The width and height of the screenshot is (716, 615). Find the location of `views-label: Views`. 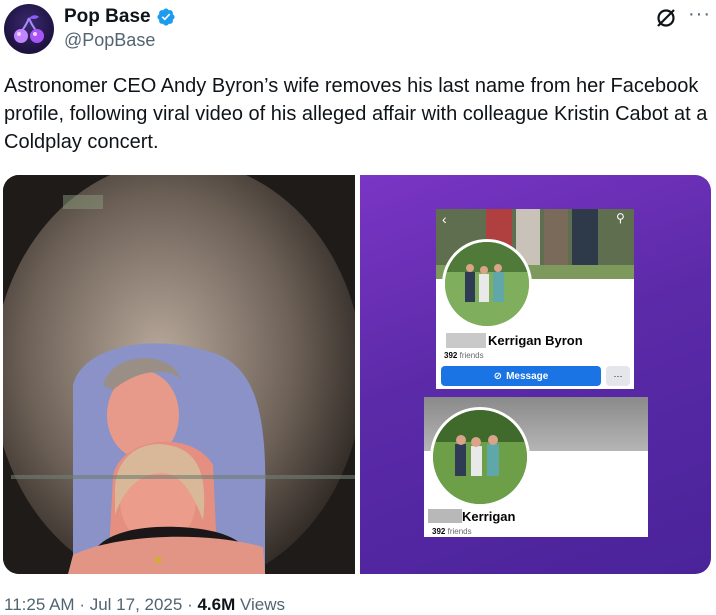

views-label: Views is located at coordinates (263, 604).